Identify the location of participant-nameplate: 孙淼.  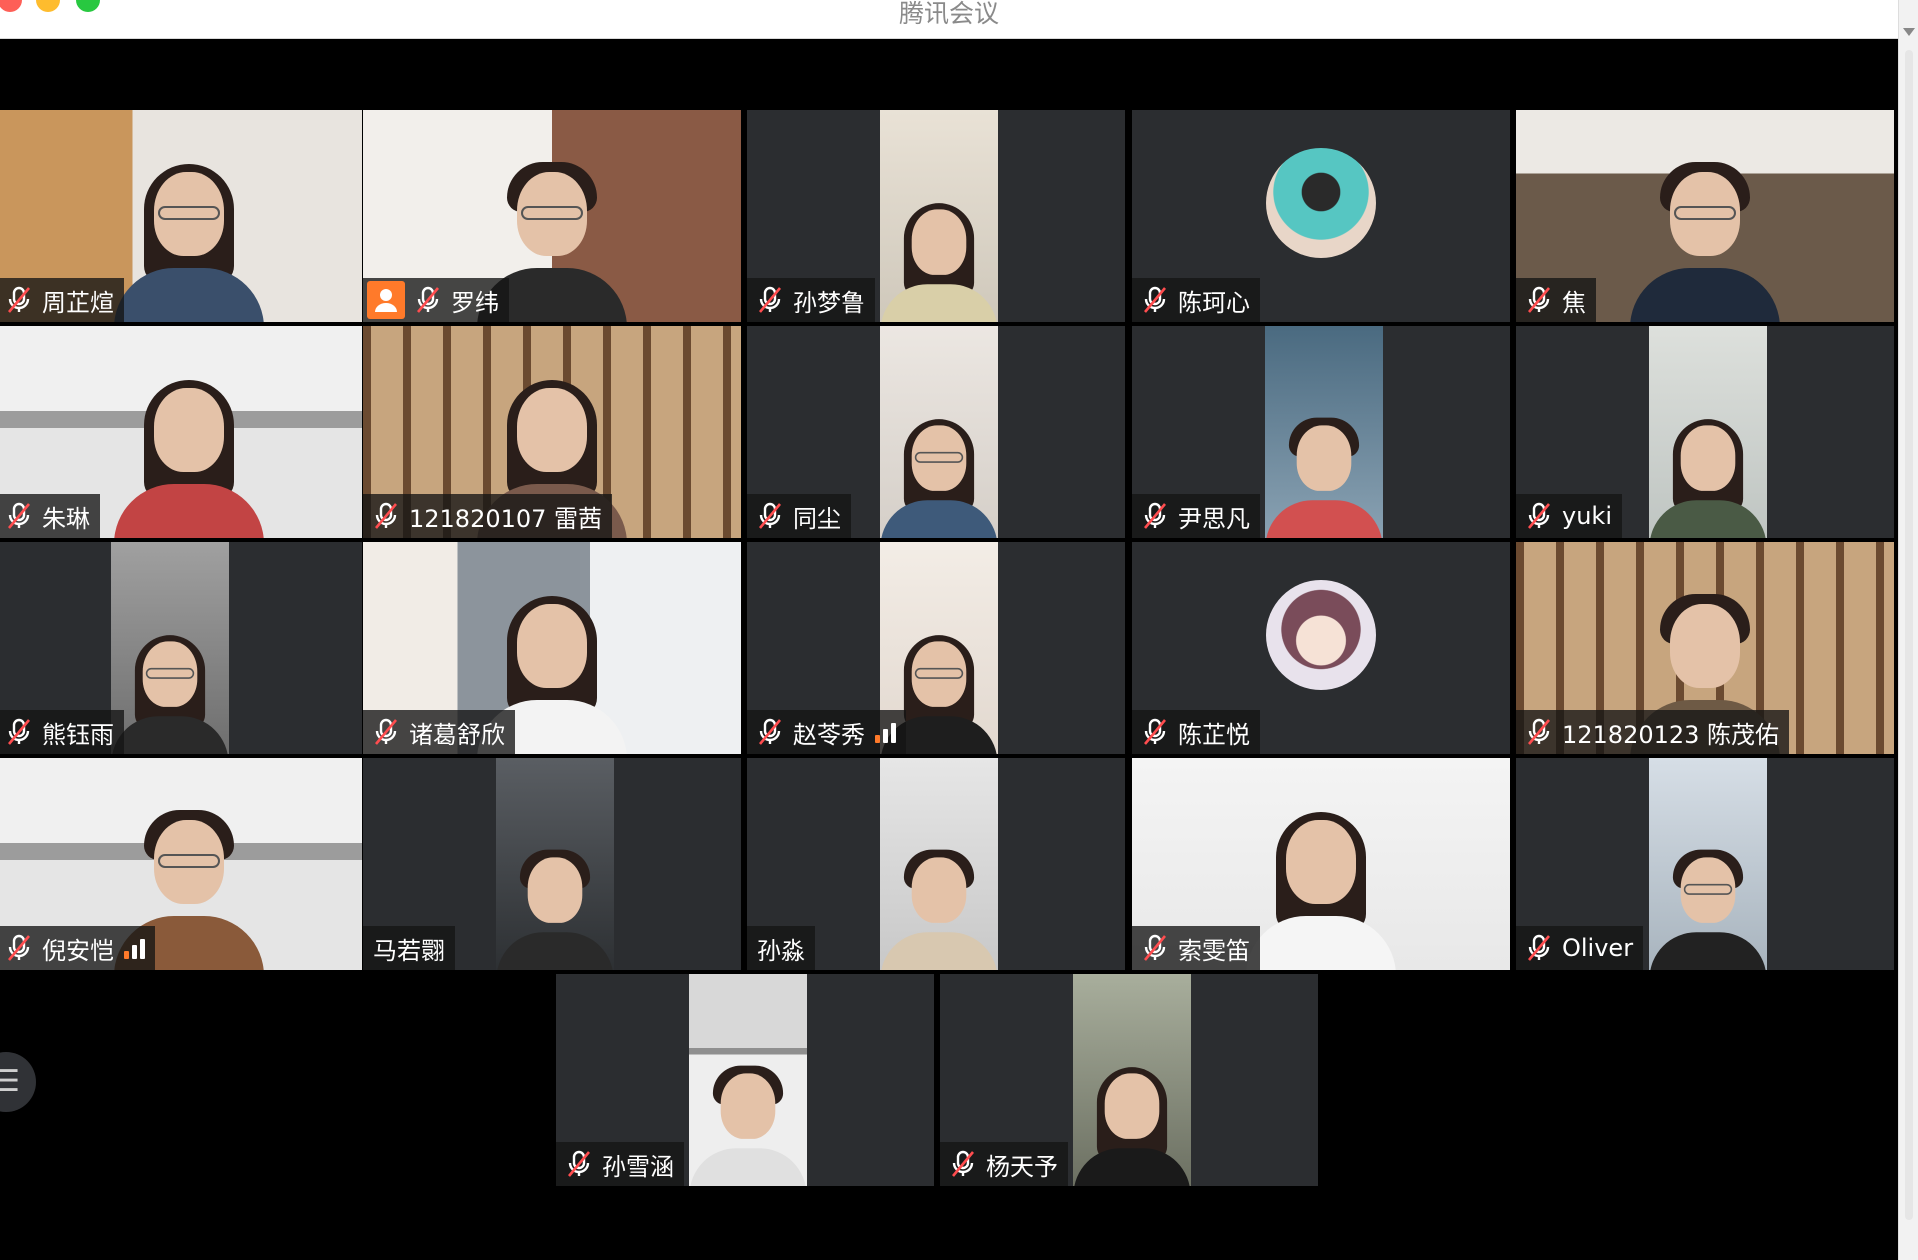
(781, 948).